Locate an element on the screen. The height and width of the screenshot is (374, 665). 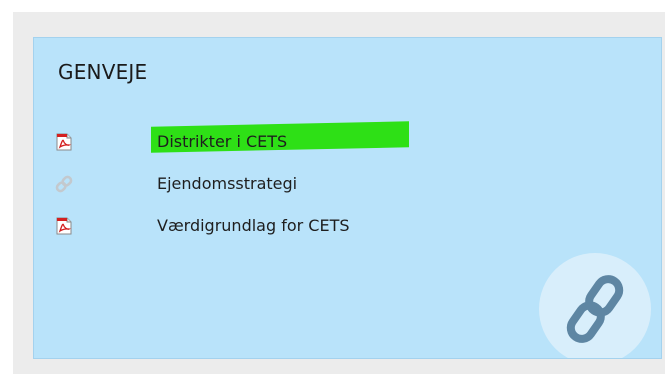
panel-title: GENVEJE is located at coordinates (103, 72).